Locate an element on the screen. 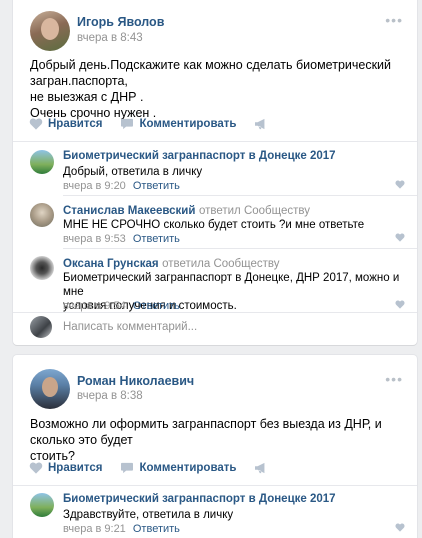 The height and width of the screenshot is (538, 422). comment-meta: вчера в 9:53 Ответить is located at coordinates (121, 239).